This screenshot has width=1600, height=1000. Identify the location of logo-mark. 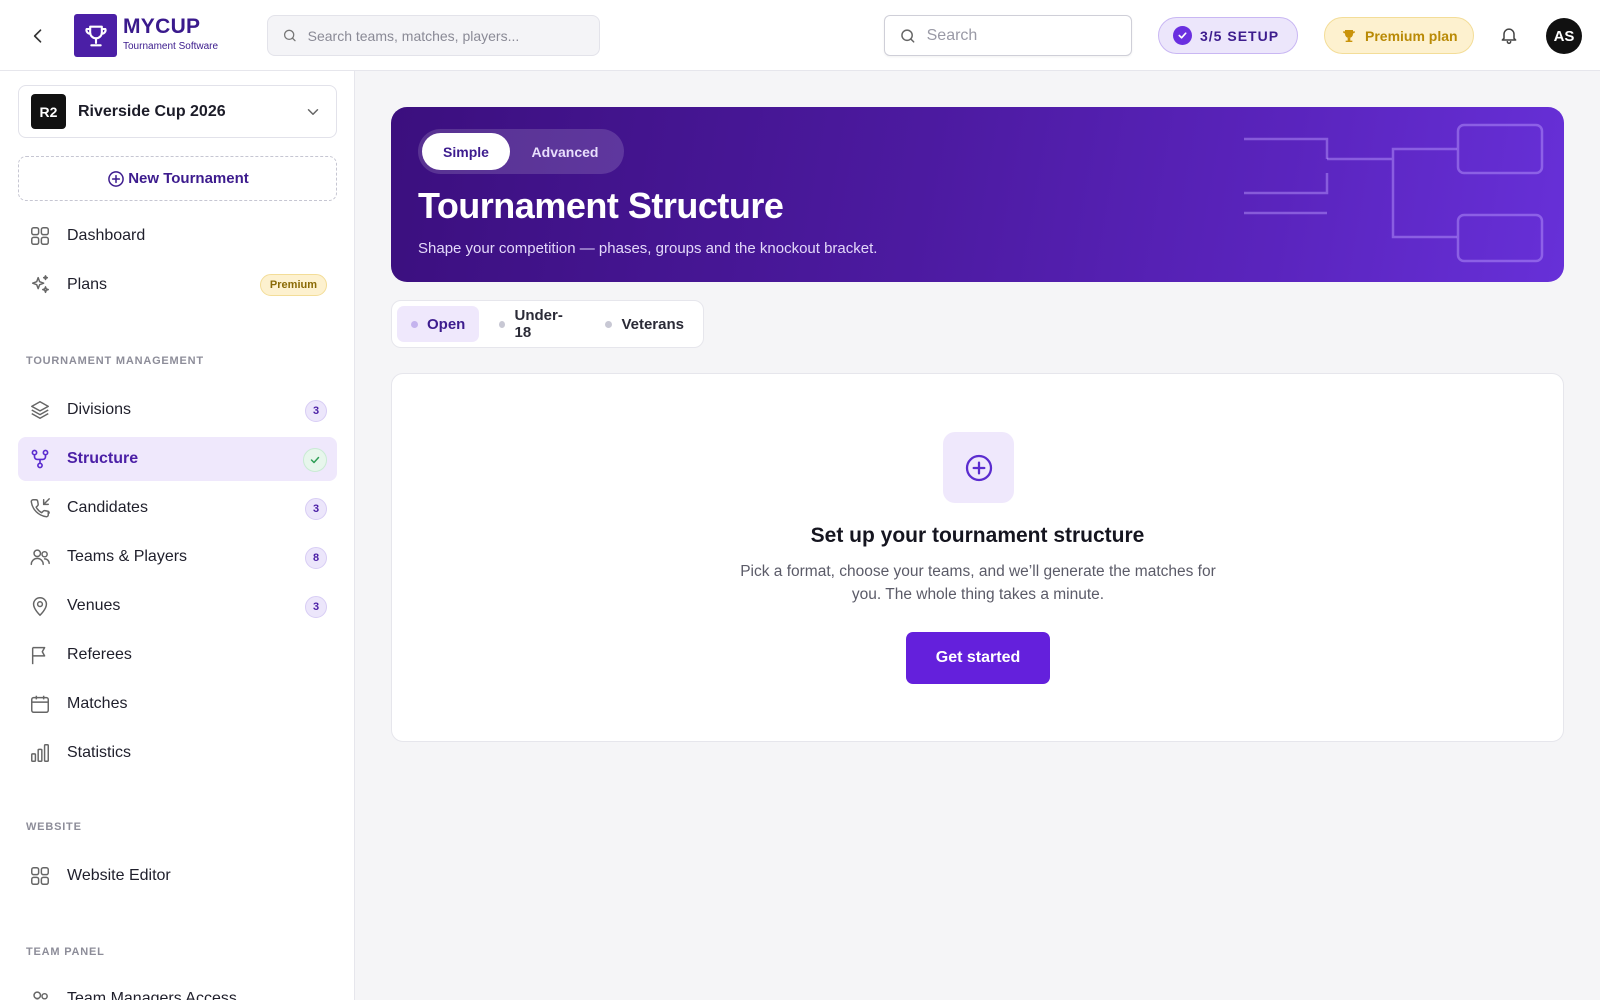
(95, 35).